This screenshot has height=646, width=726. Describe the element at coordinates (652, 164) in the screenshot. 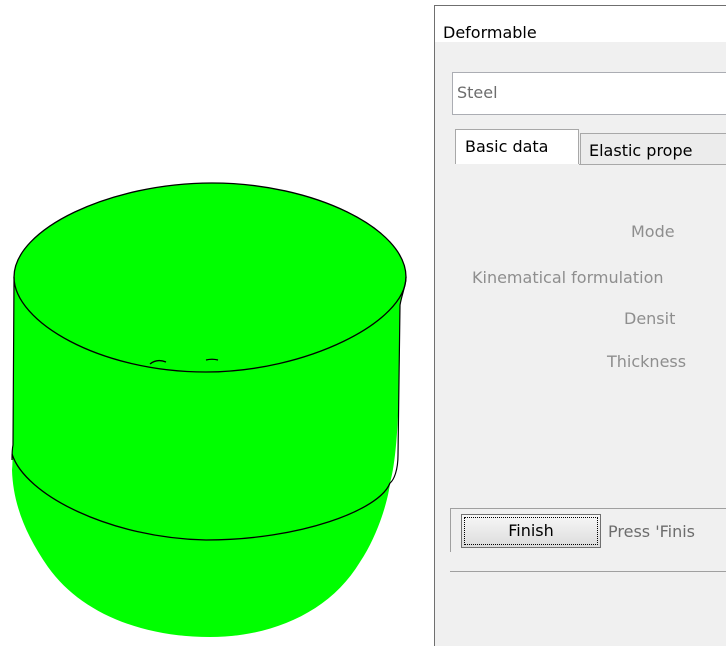

I see `tab-panel-divider` at that location.